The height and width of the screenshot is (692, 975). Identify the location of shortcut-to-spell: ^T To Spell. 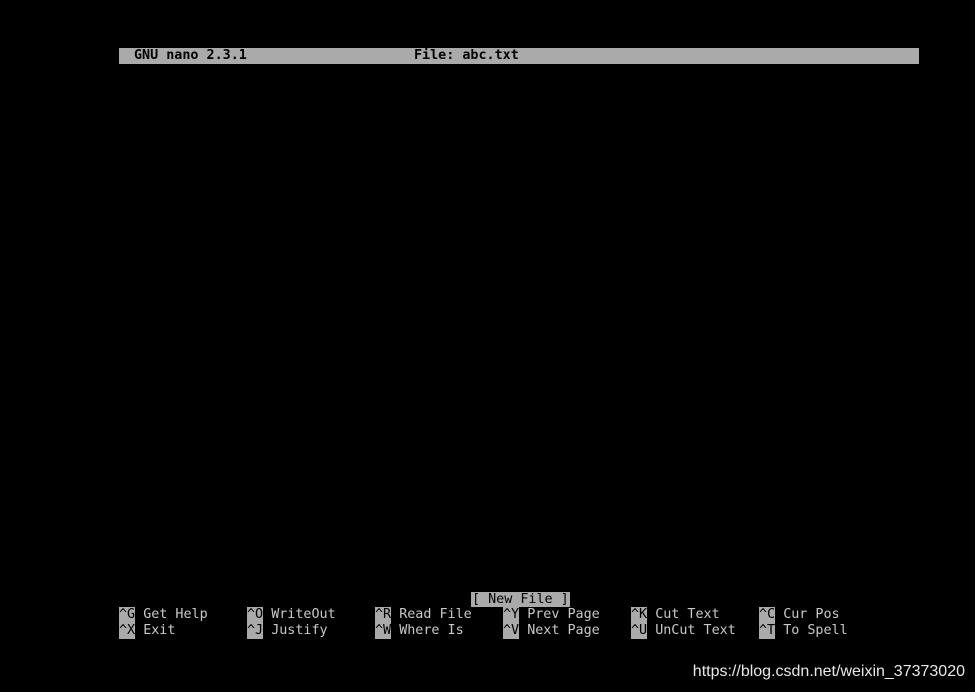
(803, 631).